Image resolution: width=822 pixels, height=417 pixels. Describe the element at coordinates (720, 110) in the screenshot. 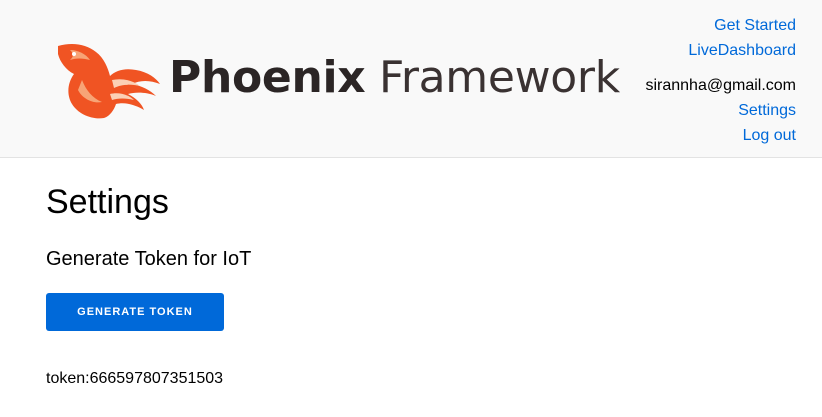

I see `nav-link-settings: Settings` at that location.